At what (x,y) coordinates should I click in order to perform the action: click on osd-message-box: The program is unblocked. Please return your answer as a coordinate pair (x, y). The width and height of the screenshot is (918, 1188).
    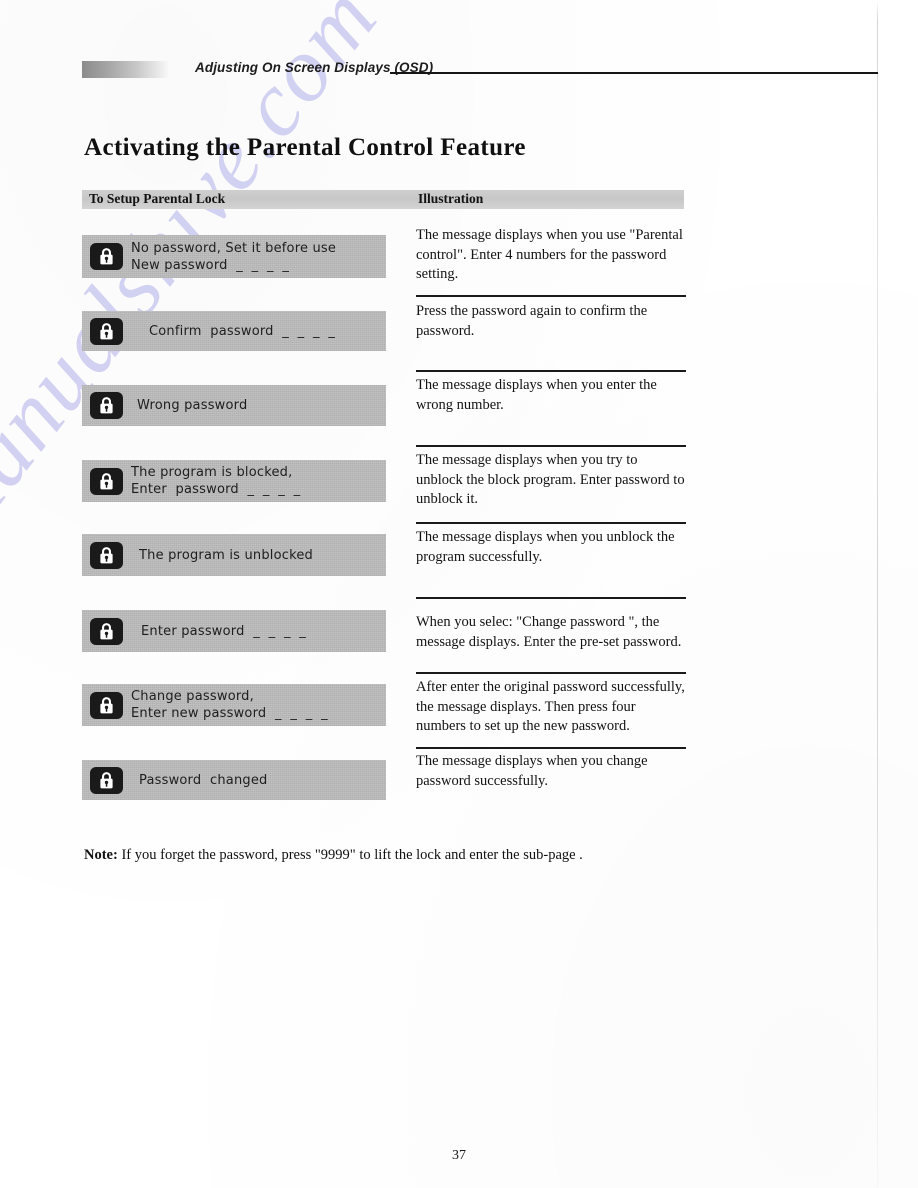
    Looking at the image, I should click on (234, 555).